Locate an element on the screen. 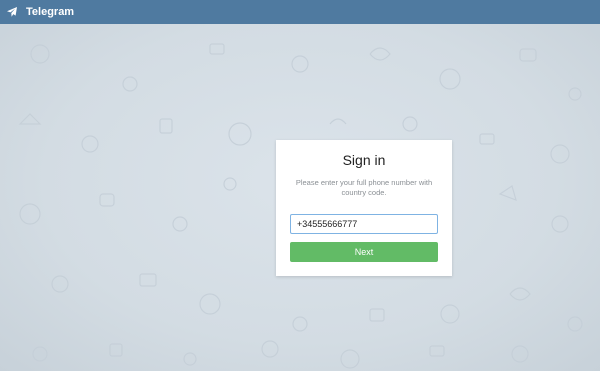 Image resolution: width=600 pixels, height=371 pixels. sign-in-title: Sign in is located at coordinates (364, 160).